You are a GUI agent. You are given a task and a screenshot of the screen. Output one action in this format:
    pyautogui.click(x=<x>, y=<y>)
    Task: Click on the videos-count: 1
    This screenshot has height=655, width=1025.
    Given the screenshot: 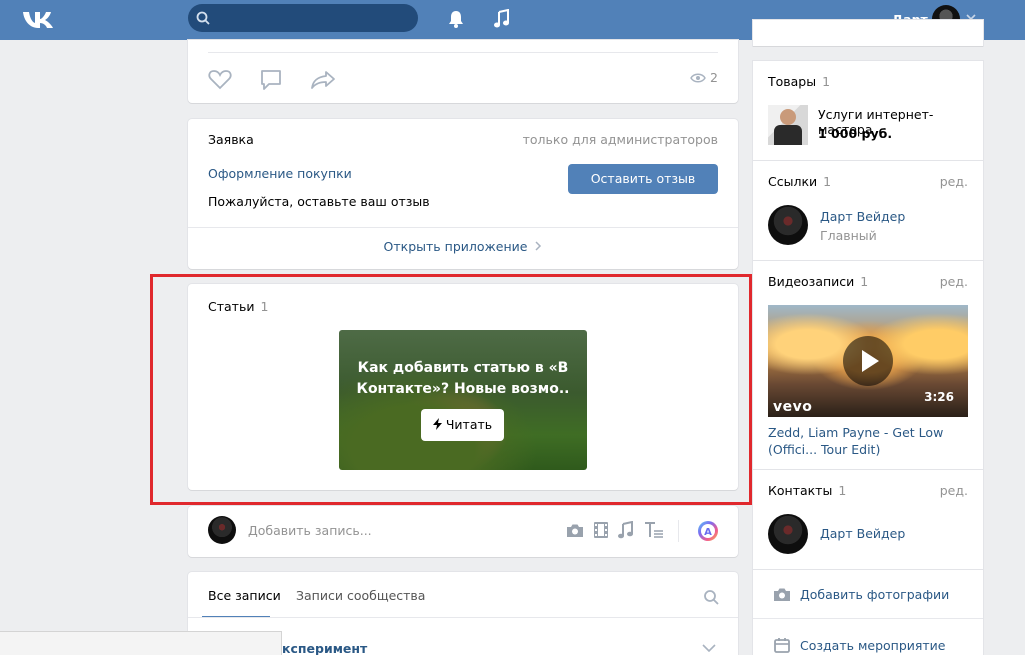 What is the action you would take?
    pyautogui.click(x=864, y=281)
    